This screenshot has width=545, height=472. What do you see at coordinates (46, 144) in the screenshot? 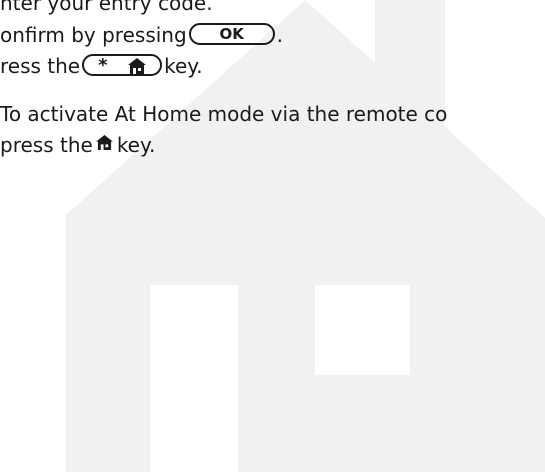
I see `instruction-text: press the` at bounding box center [46, 144].